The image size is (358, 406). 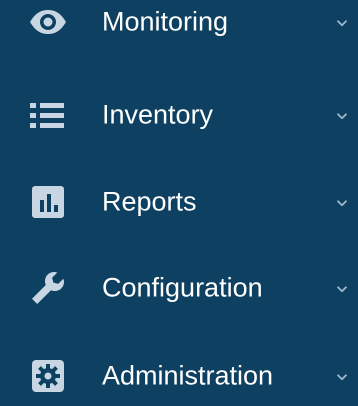 I want to click on sidebar-item-label: Monitoring, so click(x=165, y=21).